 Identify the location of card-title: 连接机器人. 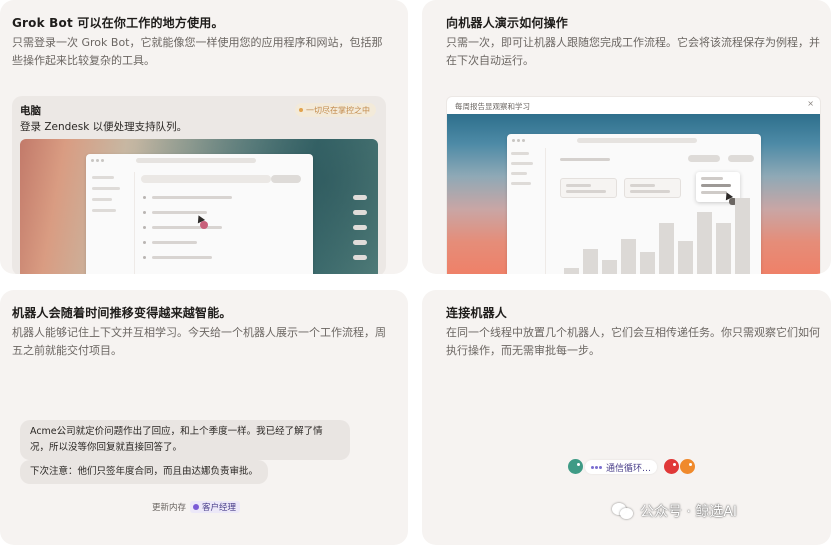
(477, 313).